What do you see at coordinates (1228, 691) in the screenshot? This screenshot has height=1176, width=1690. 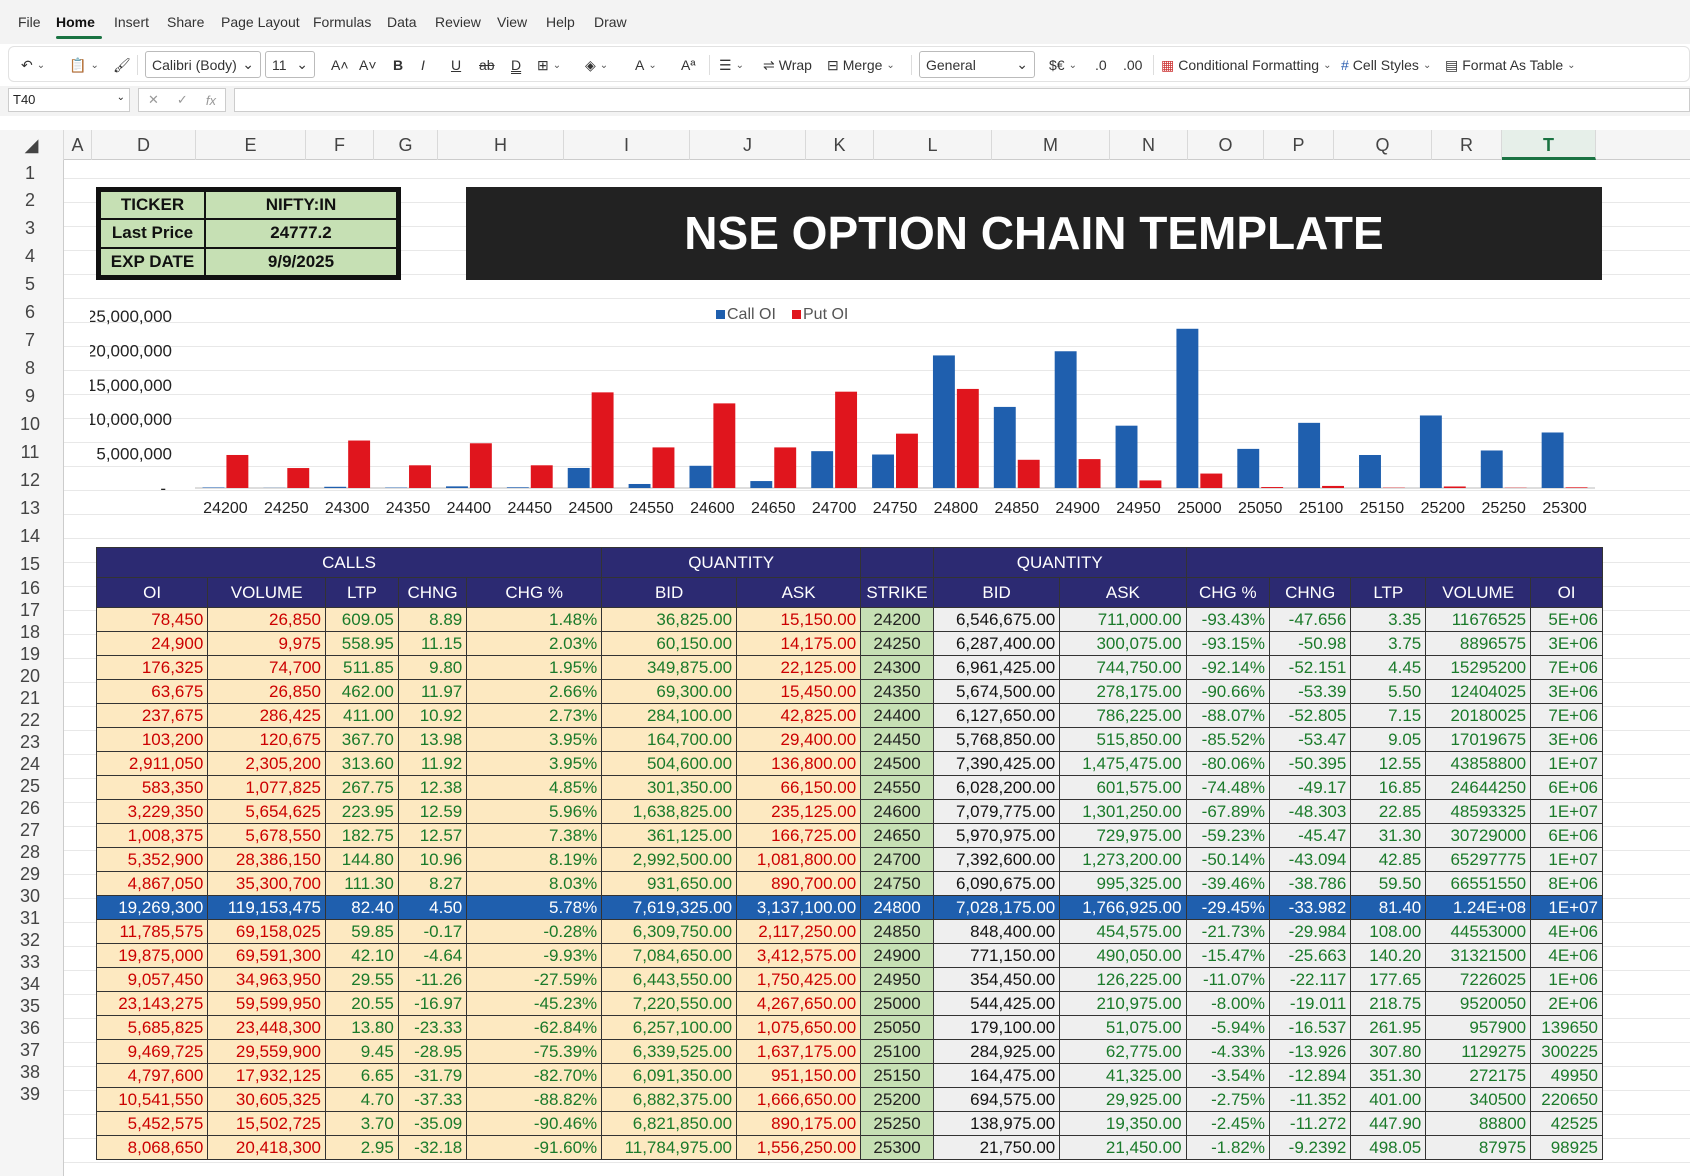 I see `table-cell: -90.66%` at bounding box center [1228, 691].